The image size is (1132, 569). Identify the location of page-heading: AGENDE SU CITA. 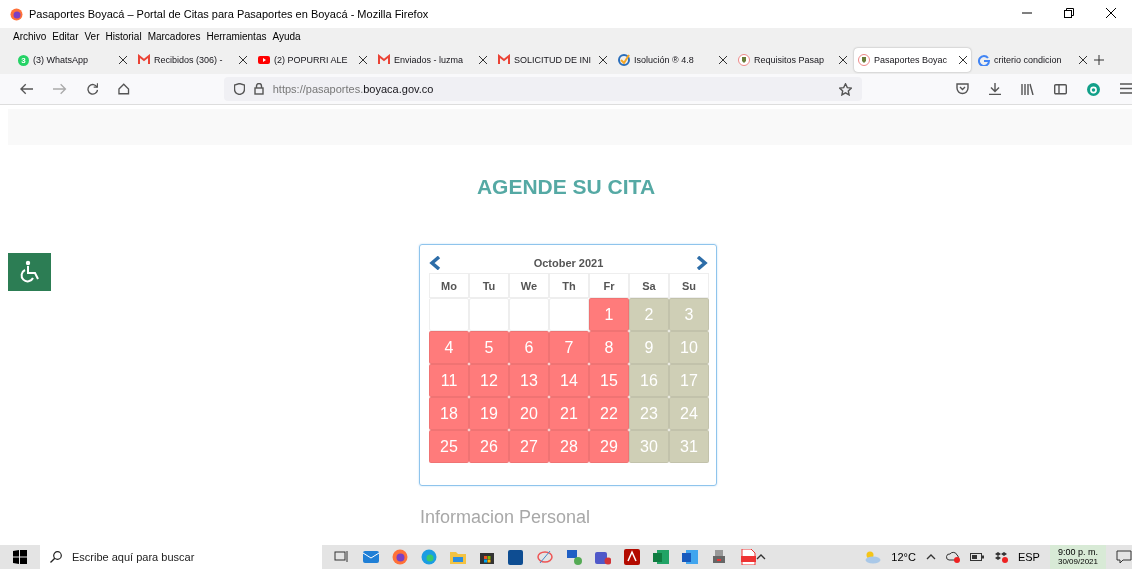
(566, 187).